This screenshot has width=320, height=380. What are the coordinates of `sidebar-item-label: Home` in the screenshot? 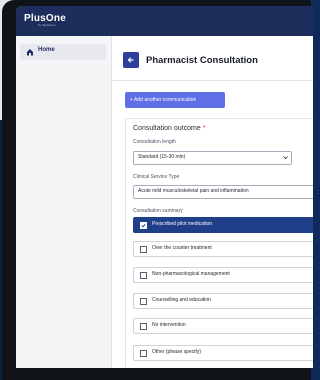 It's located at (46, 50).